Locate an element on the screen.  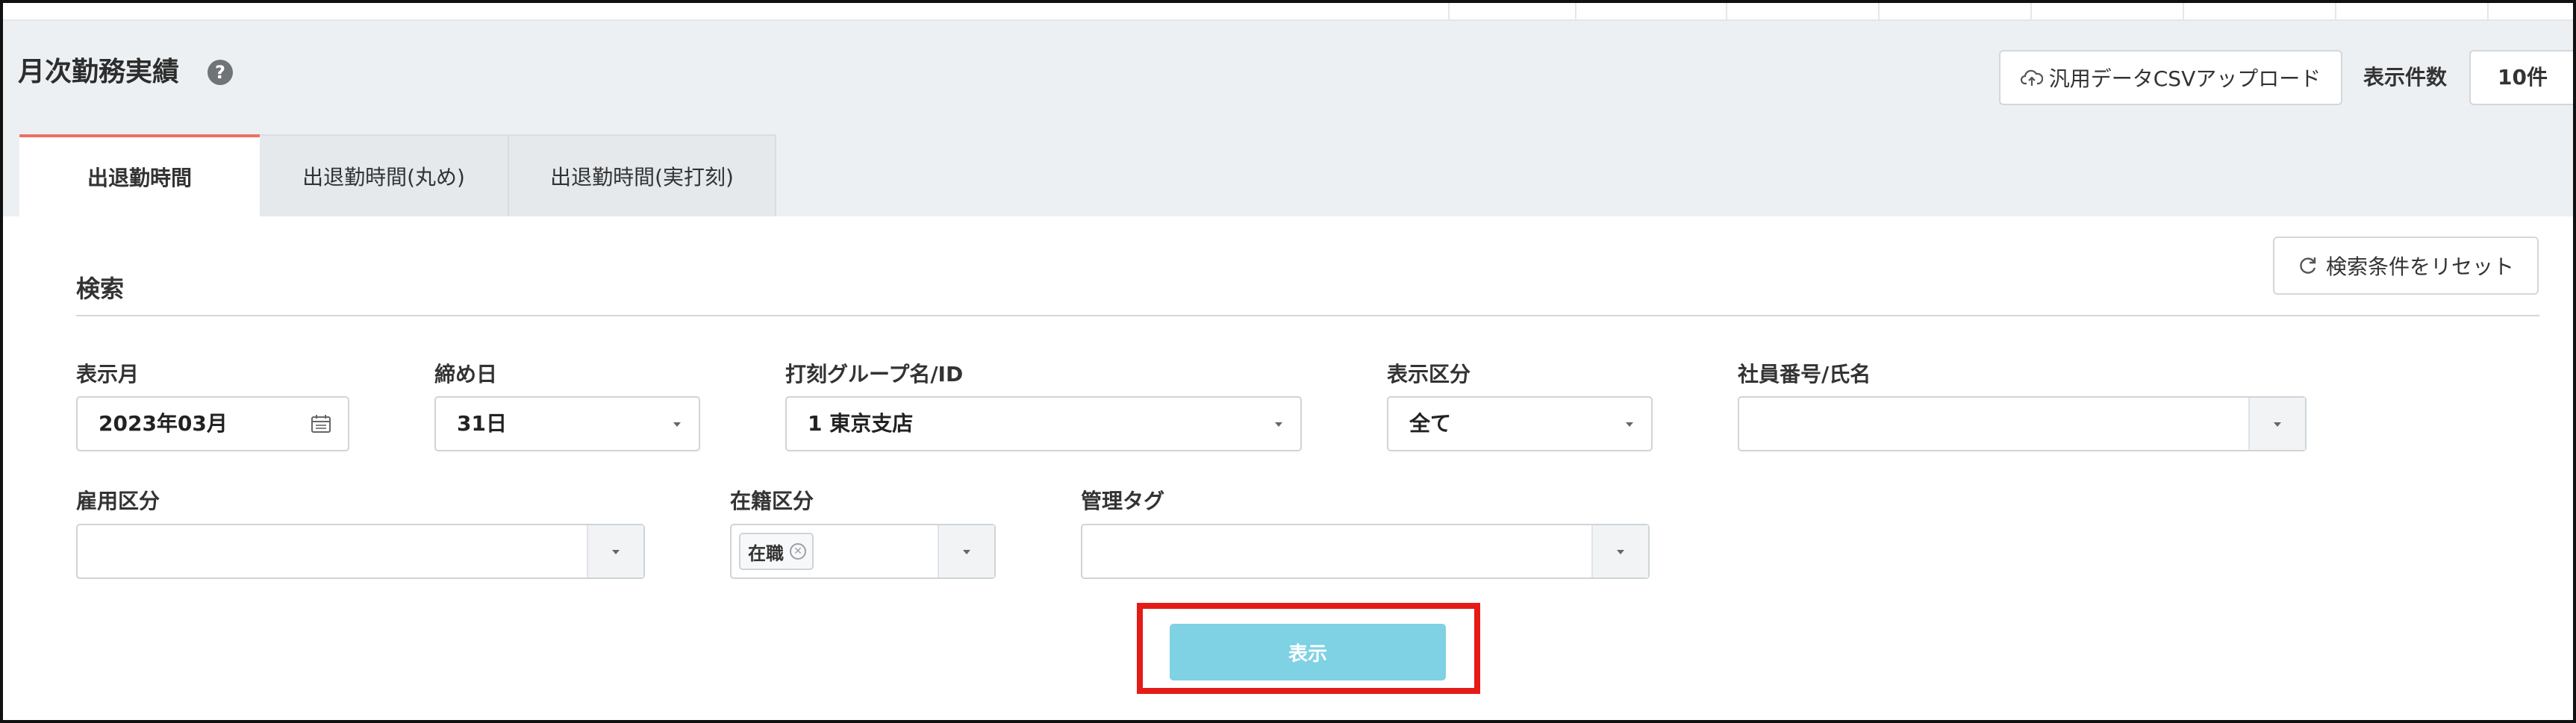
search-section-title: 検索 is located at coordinates (100, 289).